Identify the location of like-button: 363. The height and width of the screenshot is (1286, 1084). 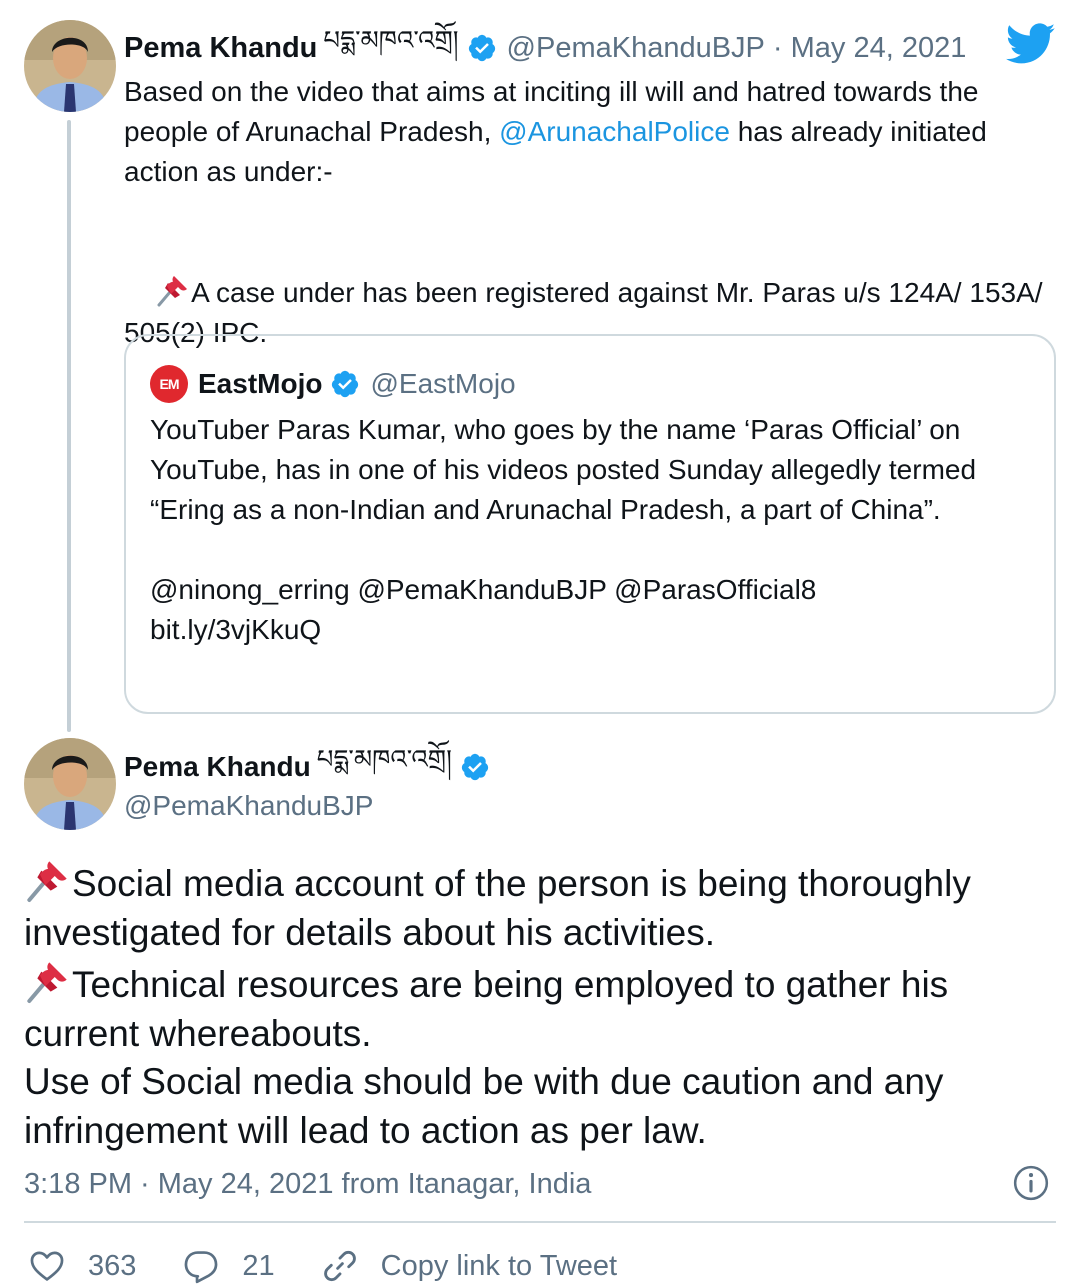
(82, 1266).